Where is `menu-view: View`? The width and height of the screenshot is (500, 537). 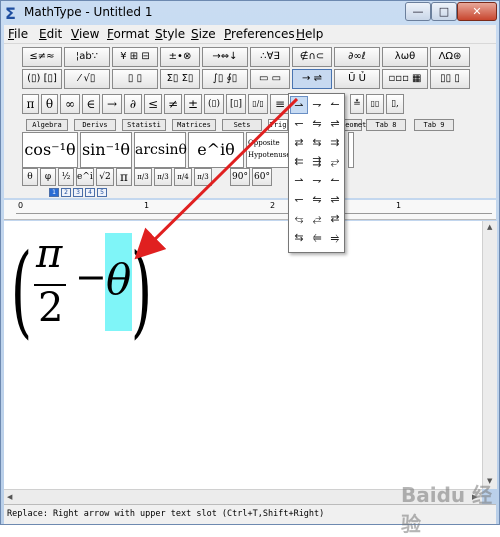
menu-view: View is located at coordinates (85, 34).